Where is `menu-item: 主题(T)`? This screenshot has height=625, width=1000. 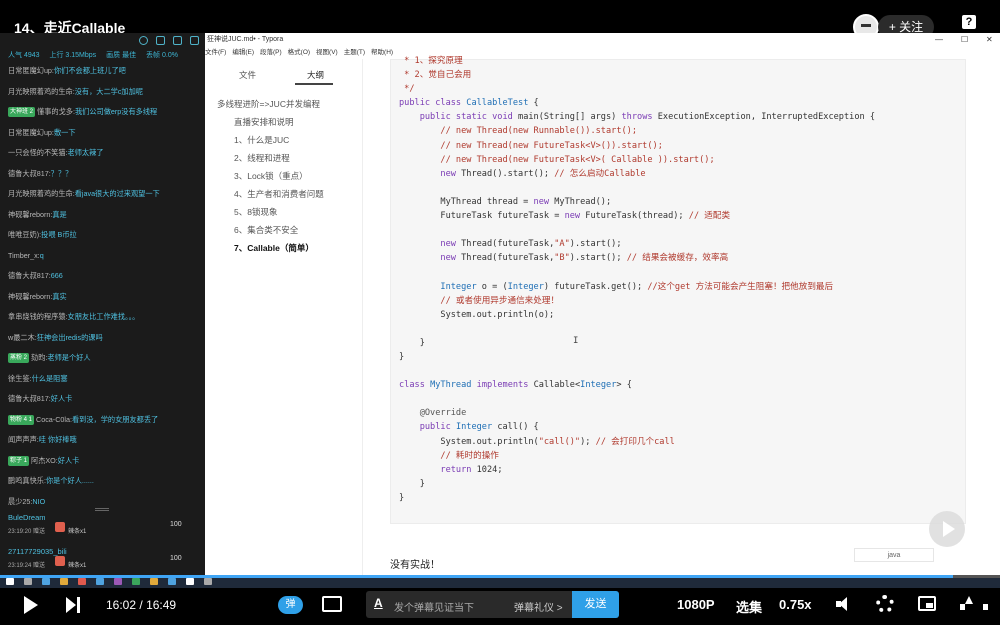
menu-item: 主题(T) is located at coordinates (354, 52).